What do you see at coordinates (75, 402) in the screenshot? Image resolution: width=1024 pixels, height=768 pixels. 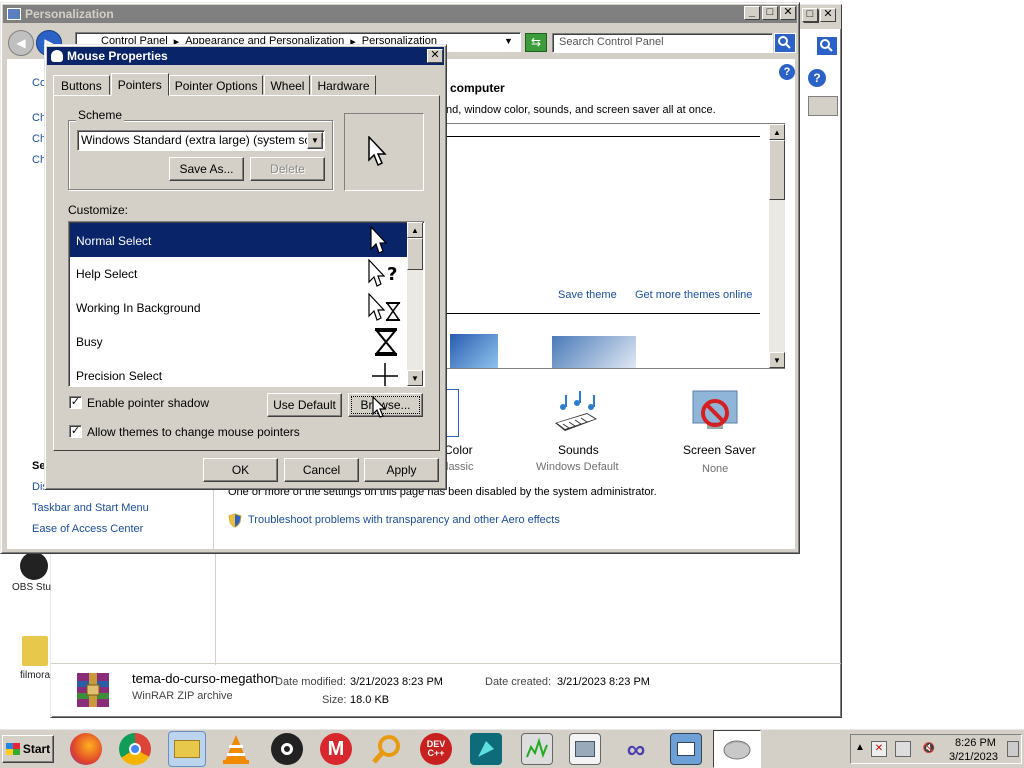 I see `enable-shadow-checkbox: ✓` at bounding box center [75, 402].